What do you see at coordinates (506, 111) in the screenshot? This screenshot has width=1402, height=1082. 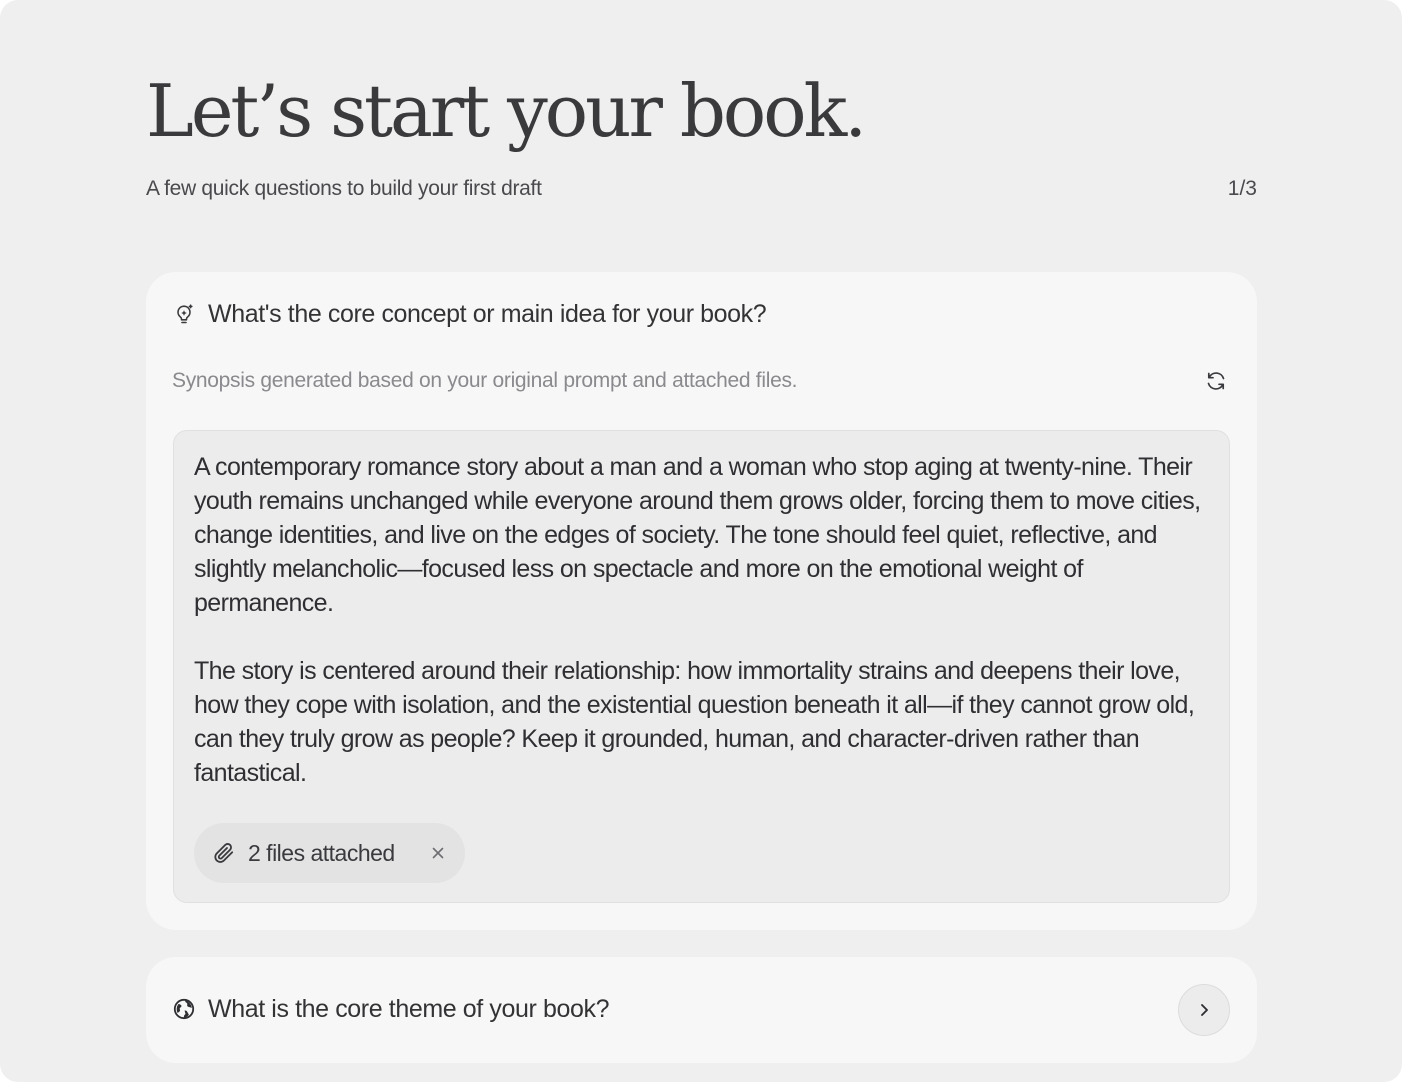 I see `page-title: Let’s start your book.` at bounding box center [506, 111].